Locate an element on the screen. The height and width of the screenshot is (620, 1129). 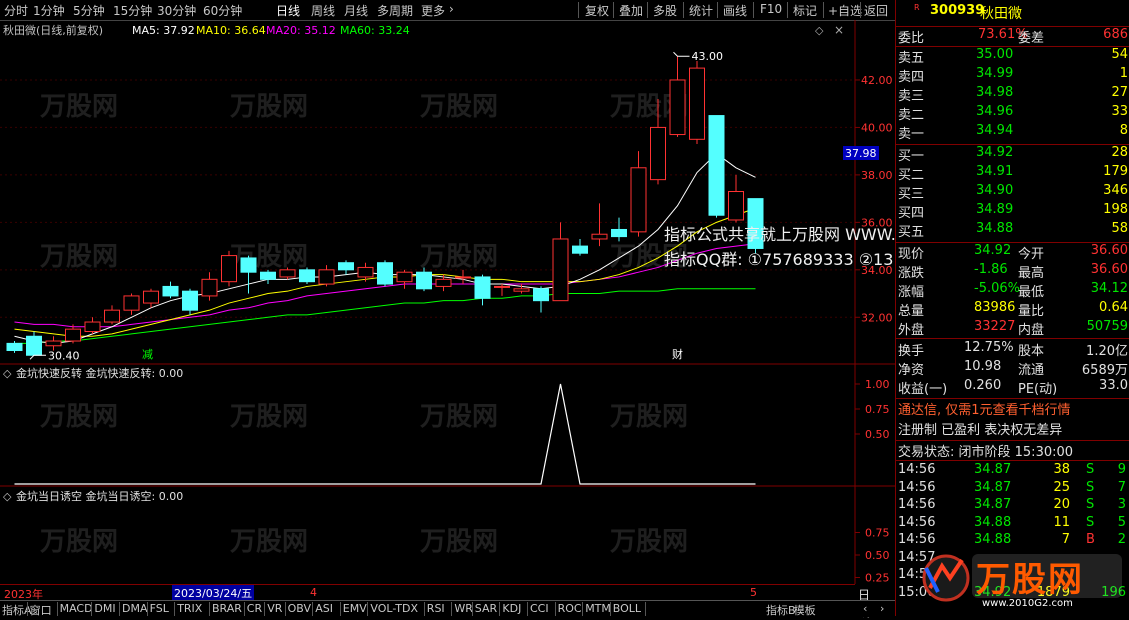
tab-scroll-right-icon: › is located at coordinates (882, 608).